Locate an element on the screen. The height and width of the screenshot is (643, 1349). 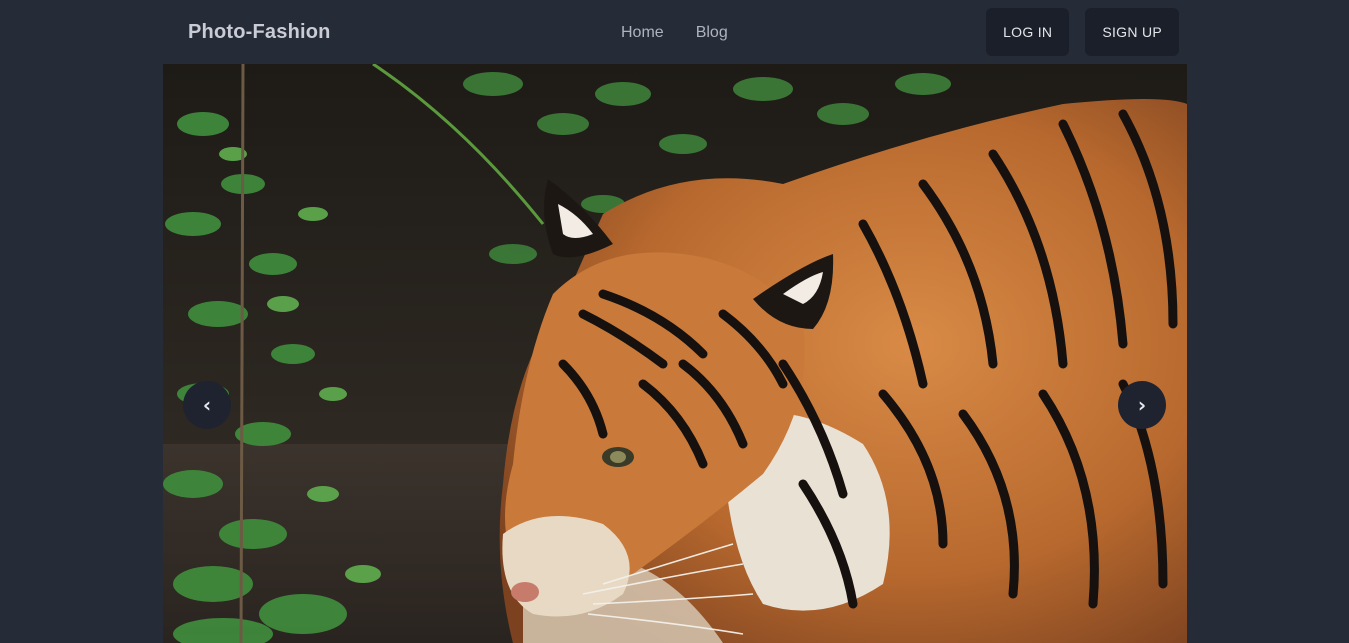
nav-links: Home Blog is located at coordinates (674, 33).